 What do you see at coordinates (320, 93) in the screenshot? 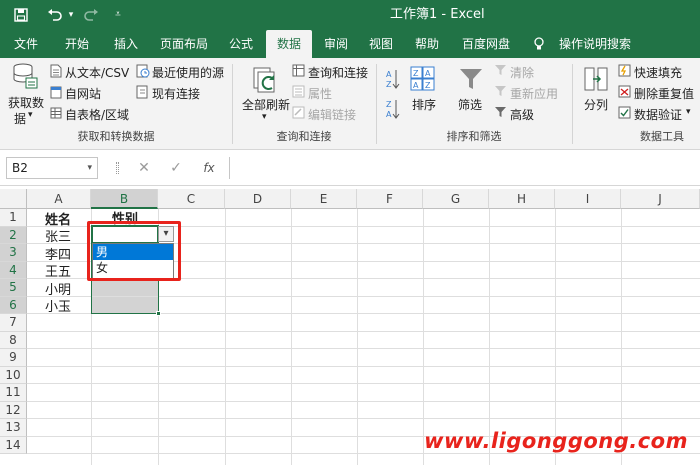
I see `properties-button: 属性` at bounding box center [320, 93].